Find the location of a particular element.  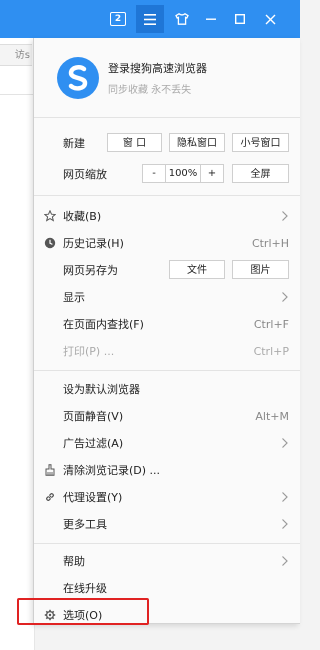

tab-count-button: 2 is located at coordinates (118, 19).